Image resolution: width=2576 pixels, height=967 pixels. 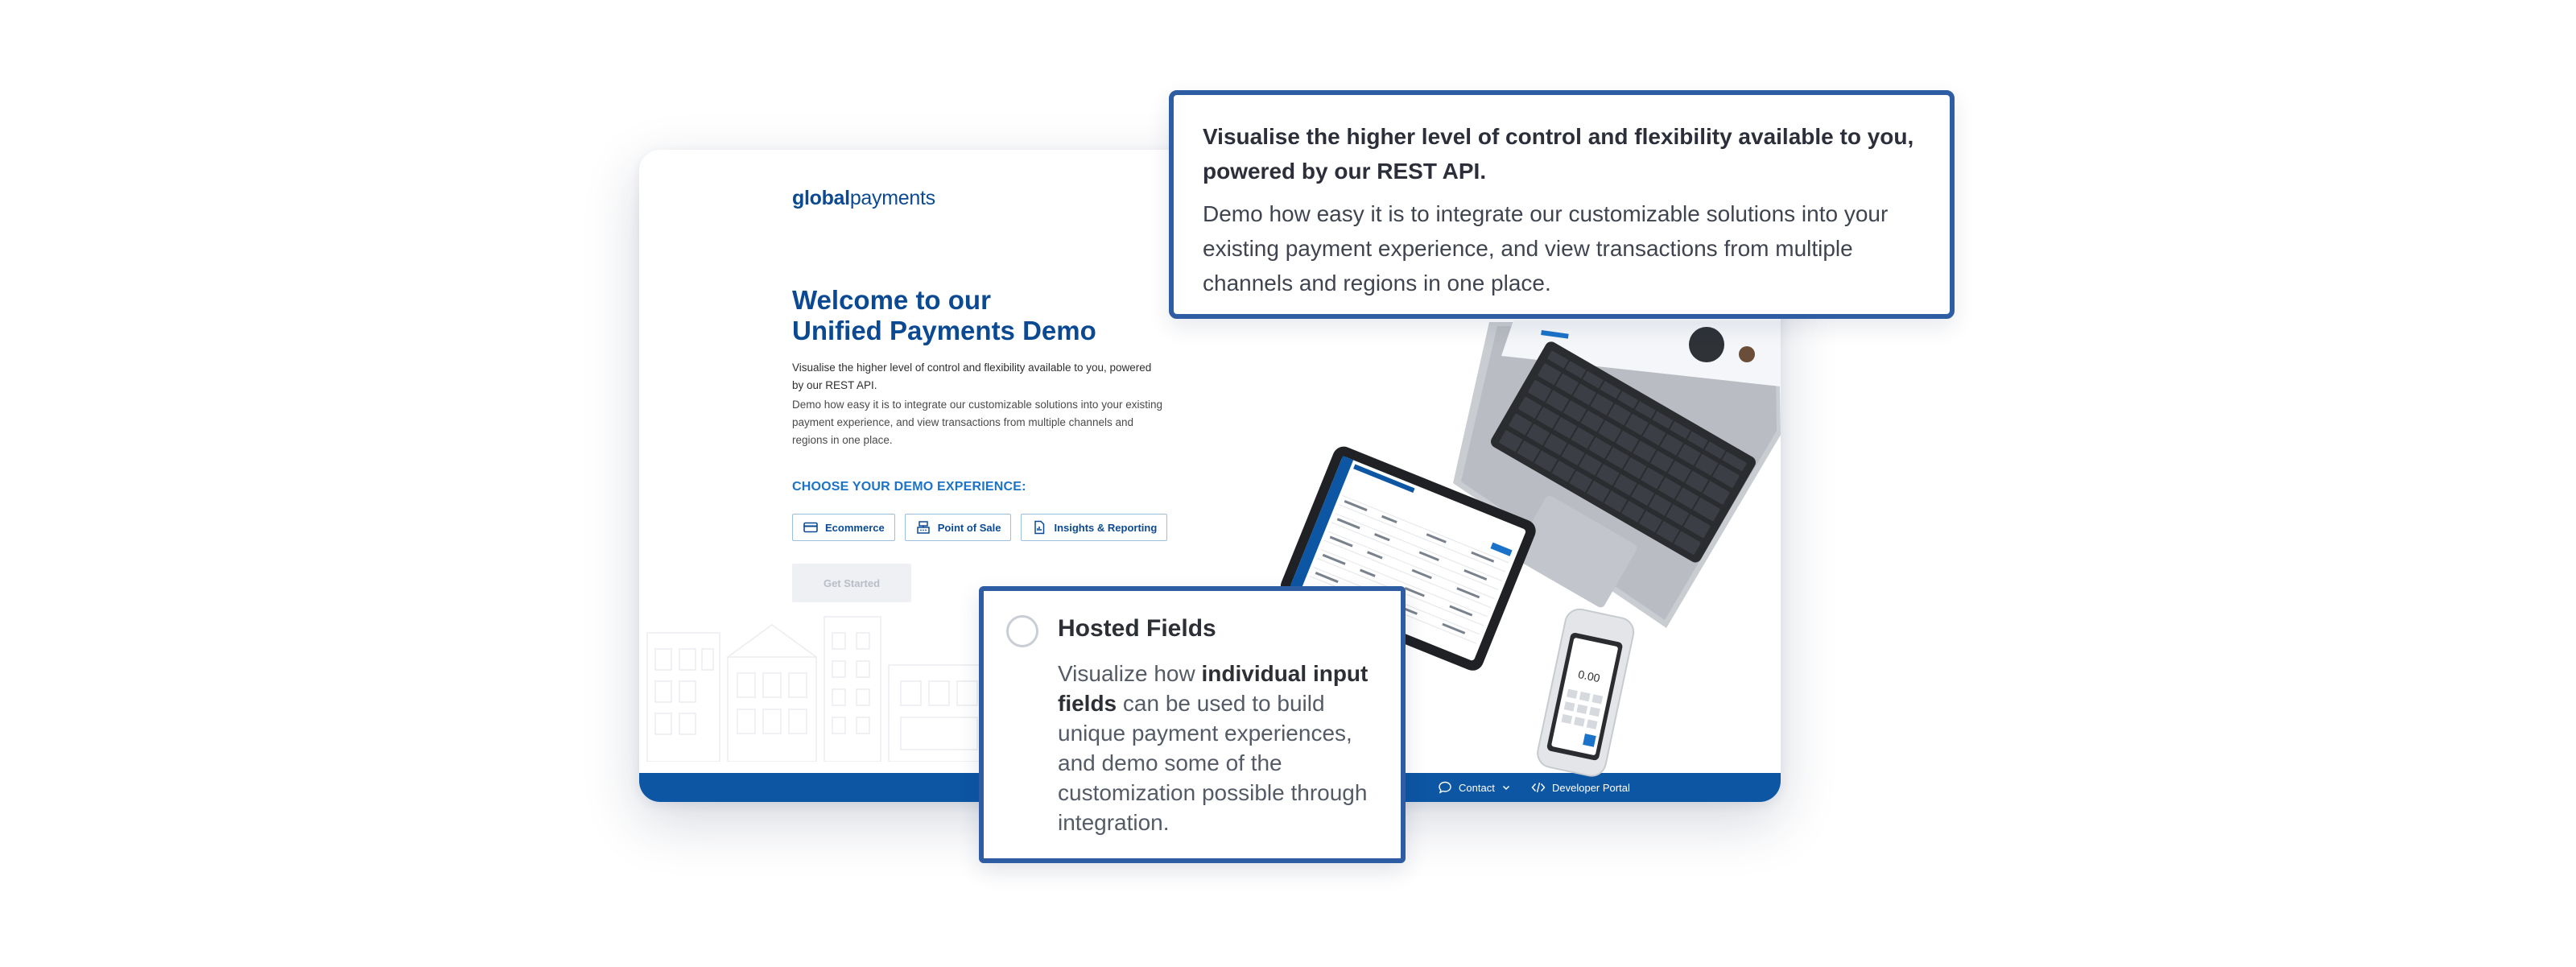 What do you see at coordinates (944, 330) in the screenshot?
I see `page-title-line-2: Unified Payments Demo` at bounding box center [944, 330].